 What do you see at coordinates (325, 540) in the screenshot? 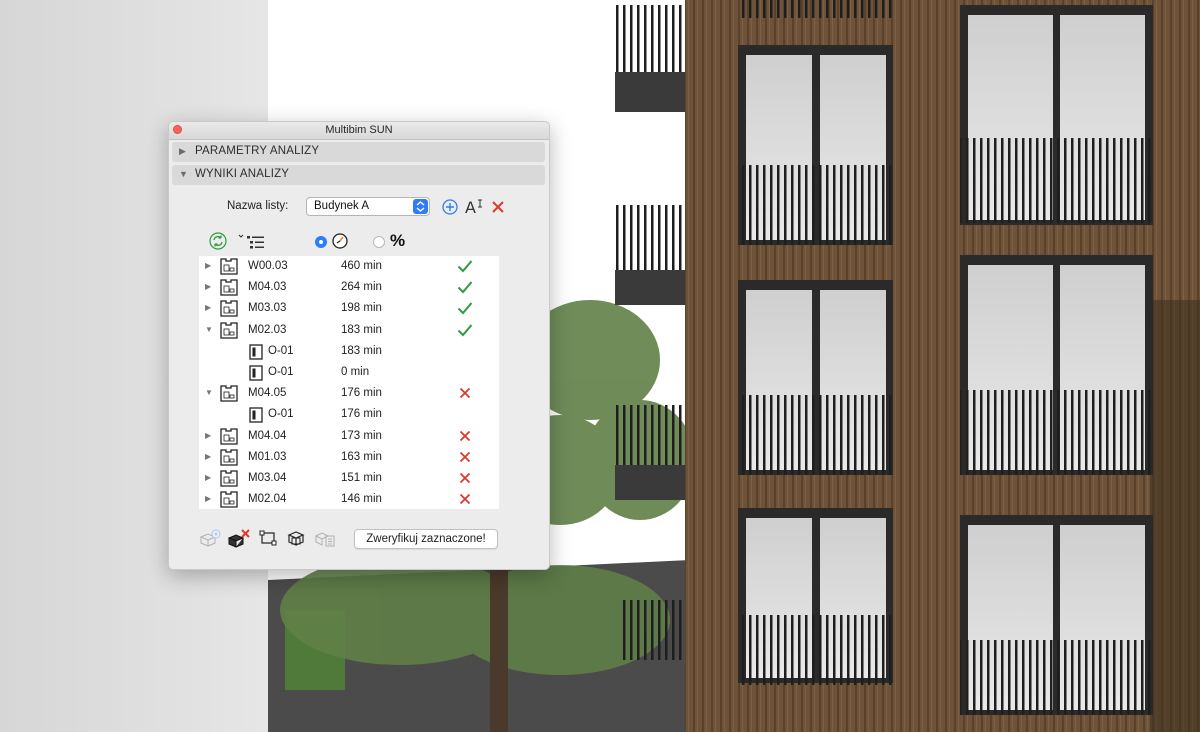
I see `export-list-icon` at bounding box center [325, 540].